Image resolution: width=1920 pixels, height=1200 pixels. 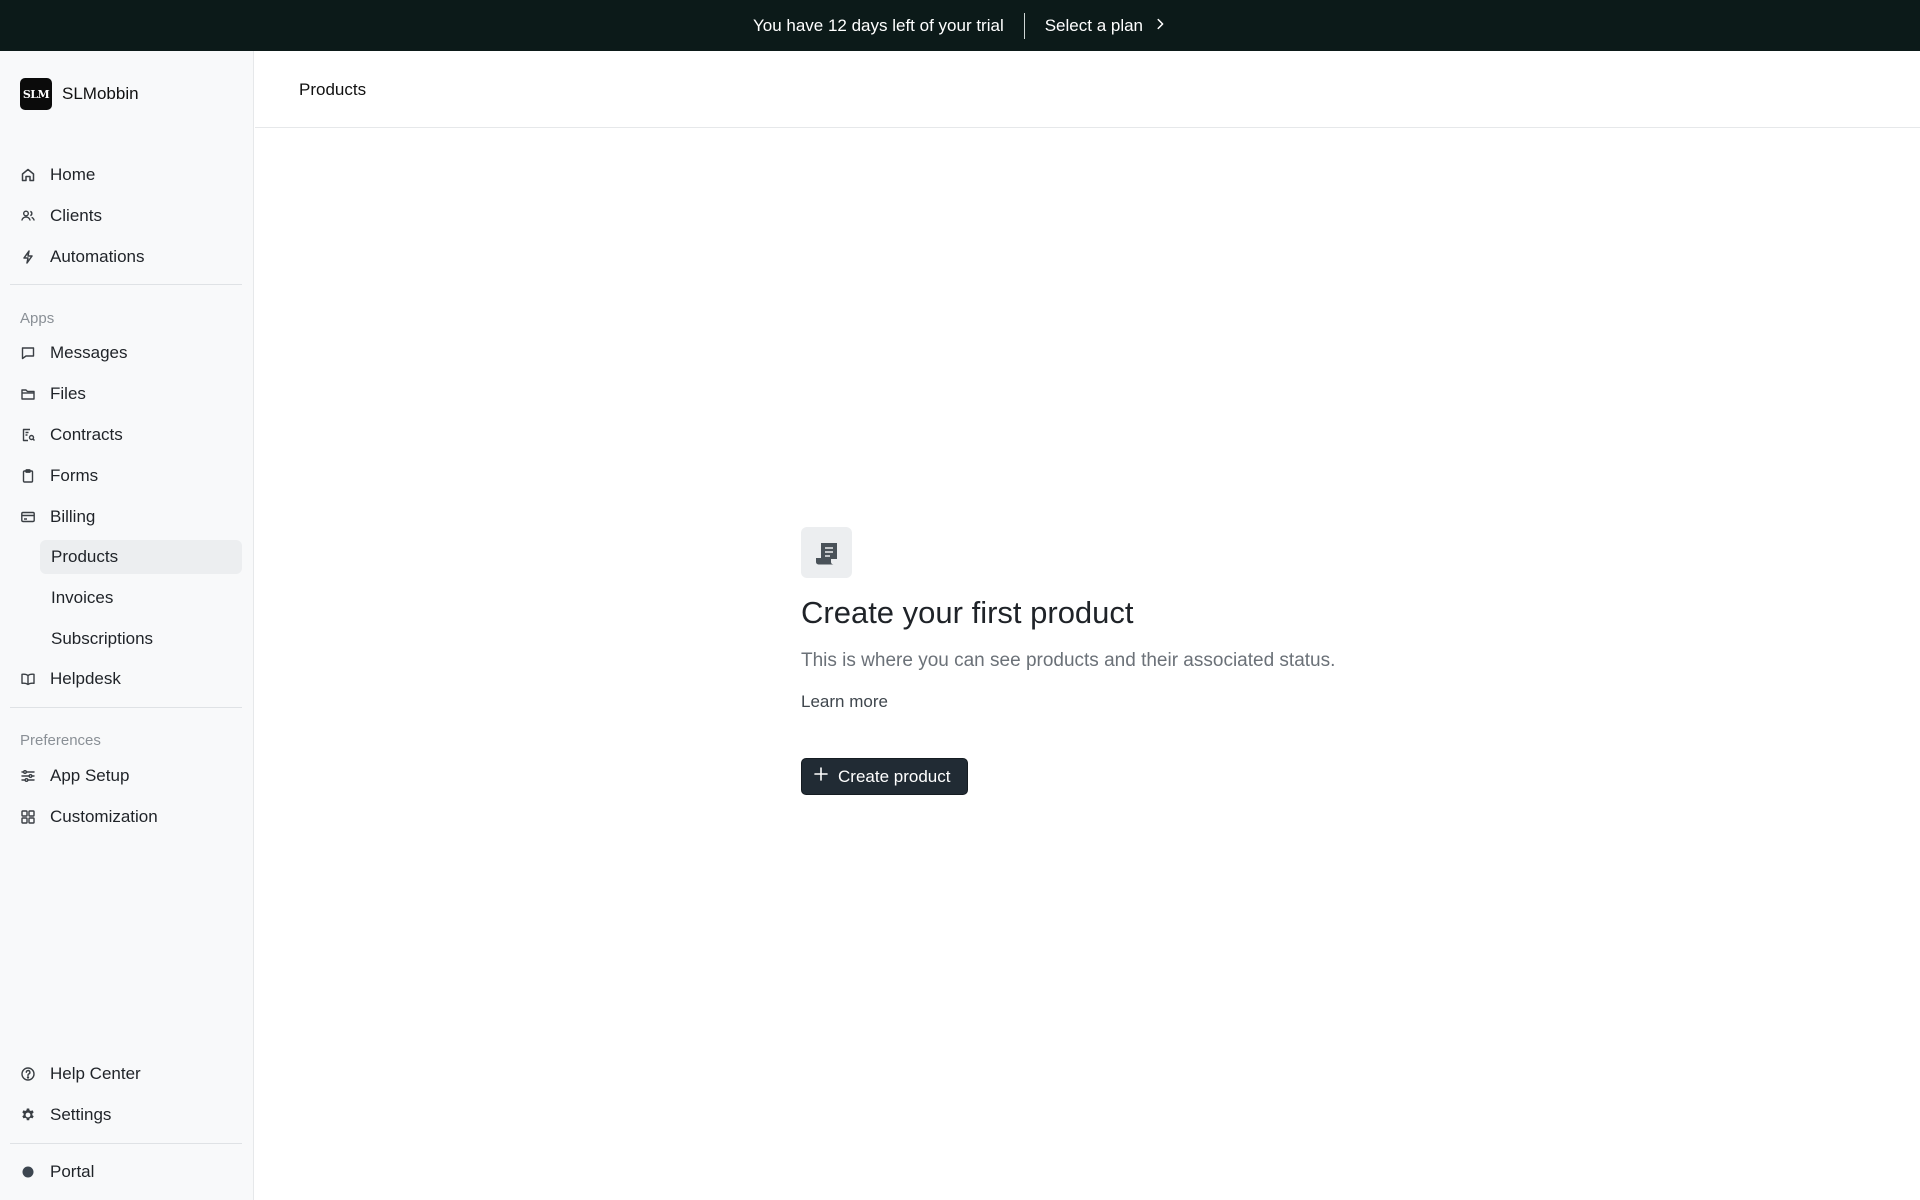 I want to click on sidebar-item-label: Messages, so click(x=89, y=352).